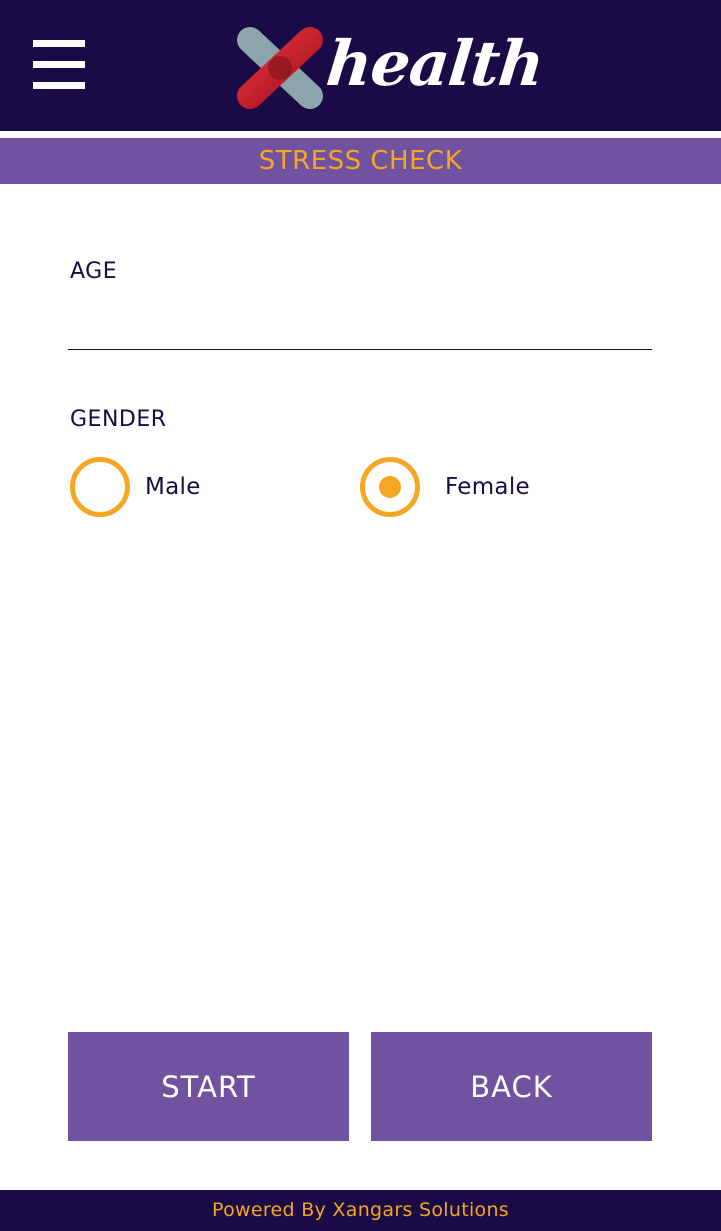 This screenshot has height=1231, width=721. I want to click on app-header: health, so click(360, 65).